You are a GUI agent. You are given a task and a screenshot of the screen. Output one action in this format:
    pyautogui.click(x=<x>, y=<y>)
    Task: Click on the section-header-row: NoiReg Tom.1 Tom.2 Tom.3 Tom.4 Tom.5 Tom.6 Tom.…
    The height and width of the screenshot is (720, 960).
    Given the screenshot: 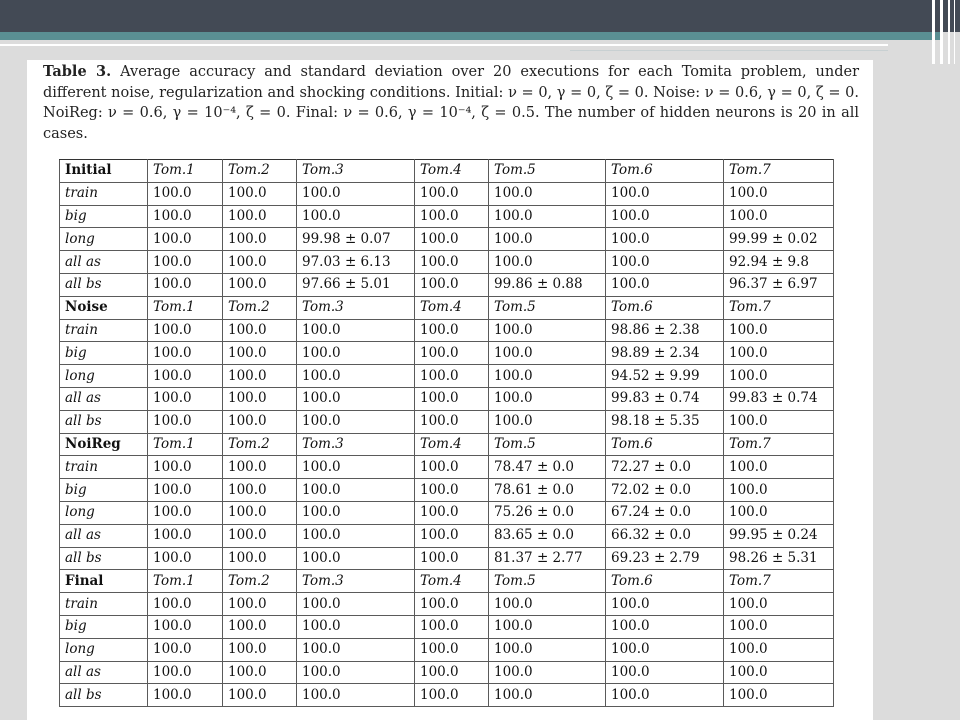 What is the action you would take?
    pyautogui.click(x=446, y=444)
    